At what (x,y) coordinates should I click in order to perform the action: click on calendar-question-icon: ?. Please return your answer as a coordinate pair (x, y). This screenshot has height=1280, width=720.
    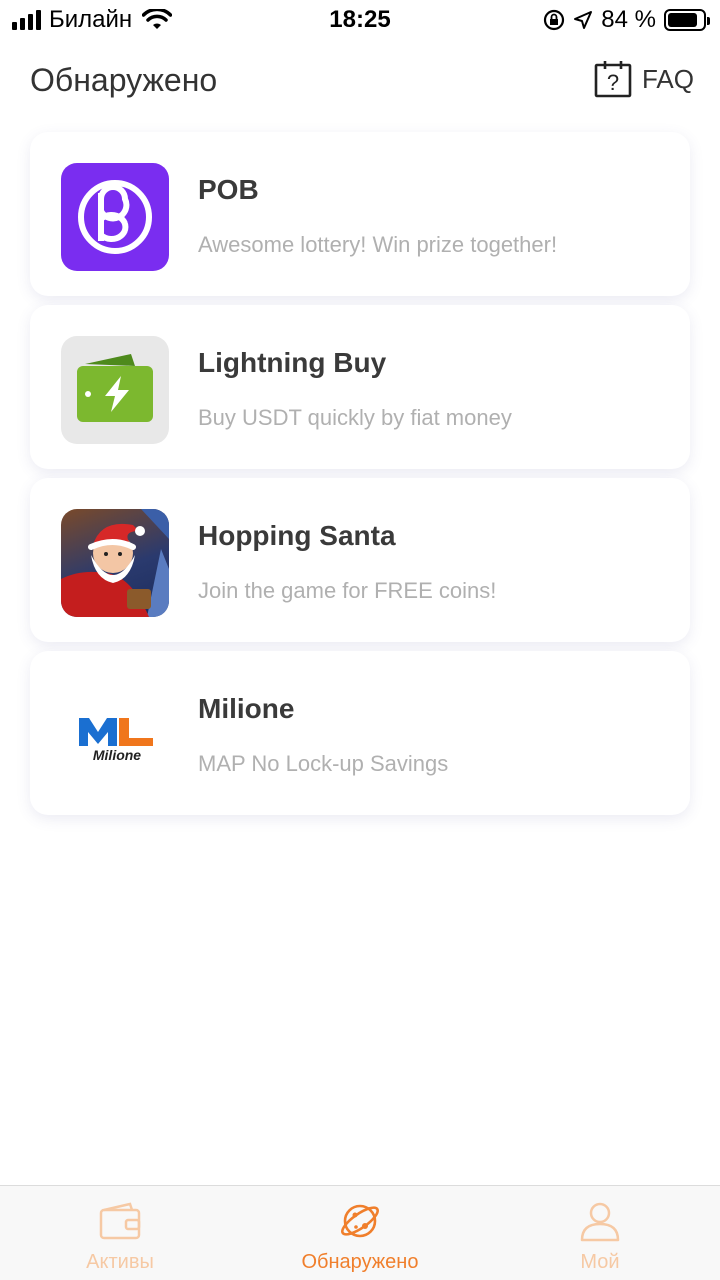
    Looking at the image, I should click on (613, 79).